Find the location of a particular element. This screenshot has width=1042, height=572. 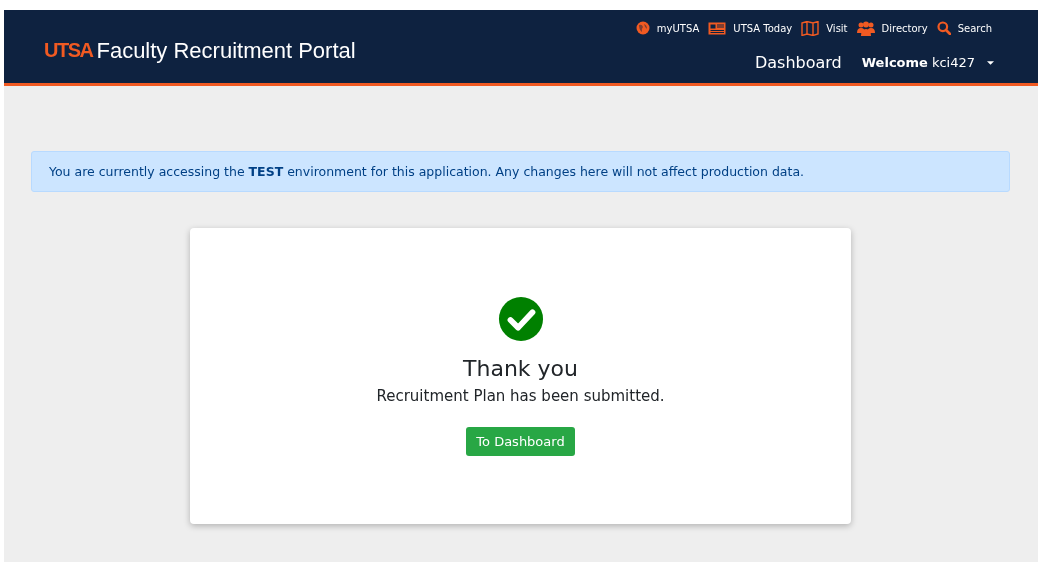

utility-link: Visit is located at coordinates (837, 28).